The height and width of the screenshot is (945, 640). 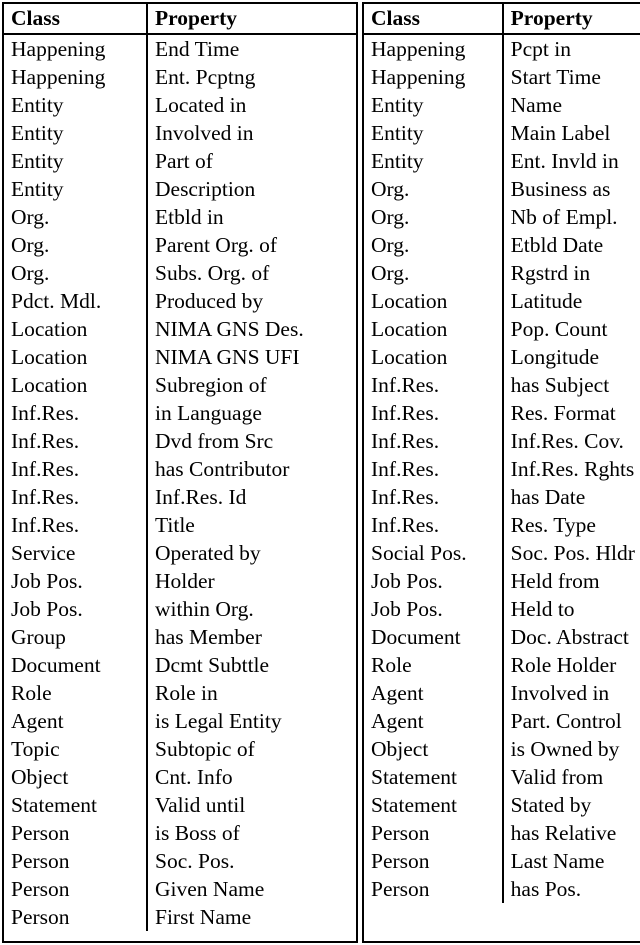 I want to click on table-row: Inf.Res. Inf.Res. Rghts, so click(x=502, y=469).